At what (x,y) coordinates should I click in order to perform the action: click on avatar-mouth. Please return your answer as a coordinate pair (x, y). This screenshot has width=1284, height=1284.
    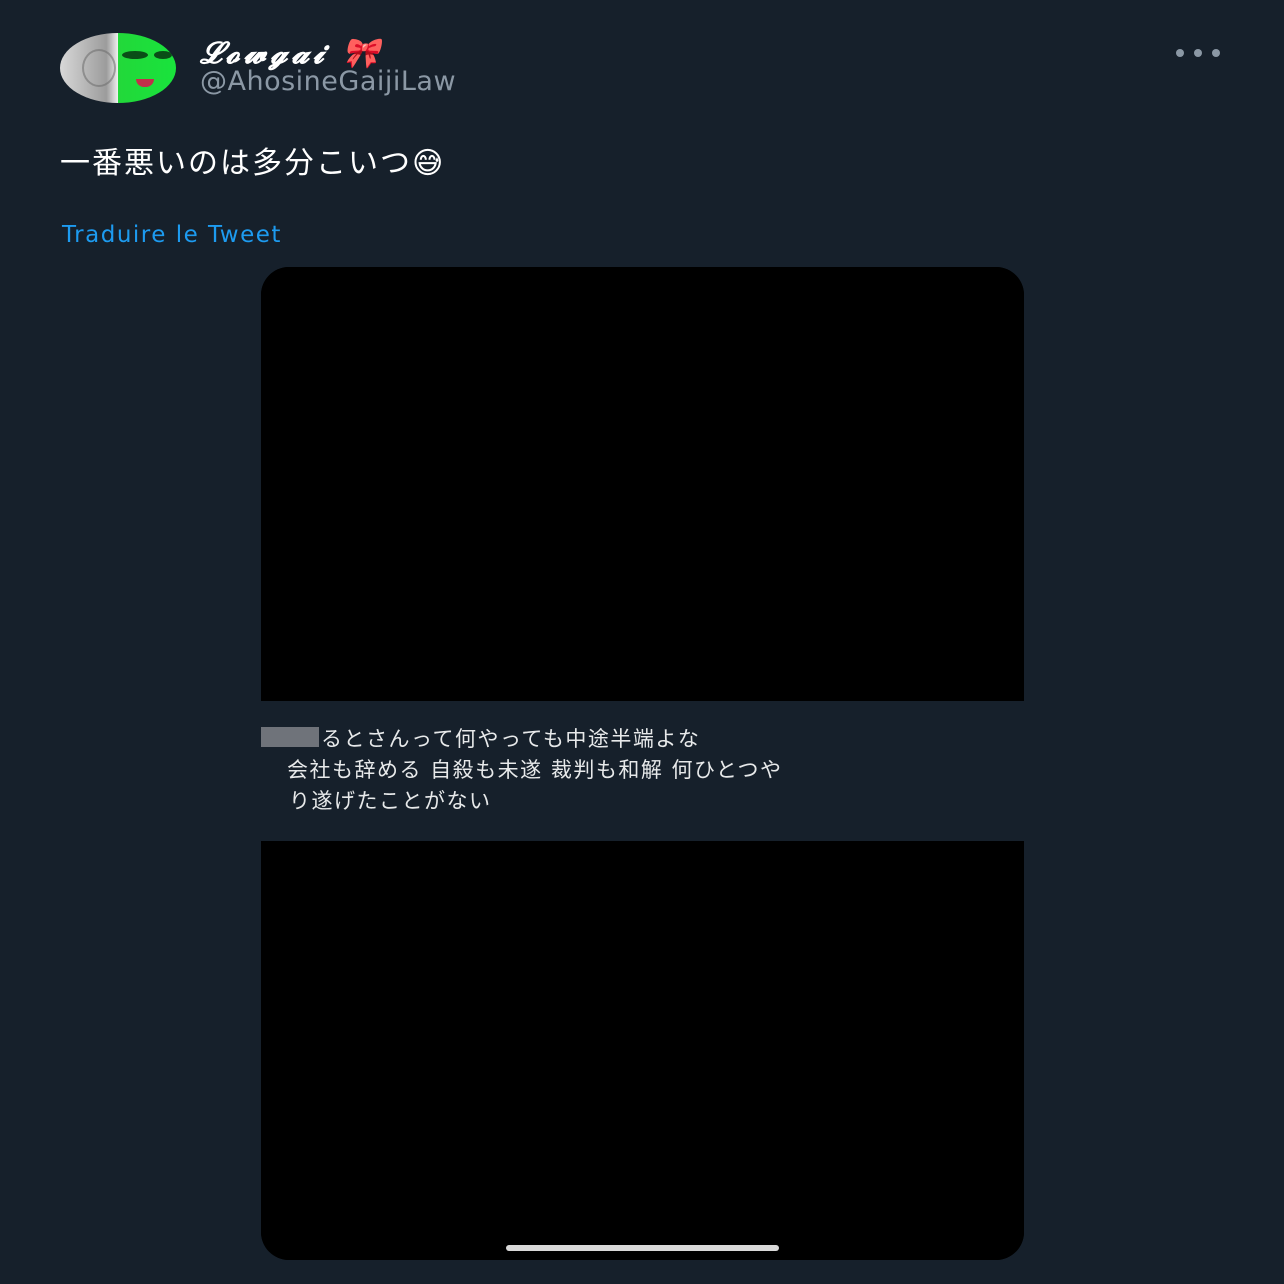
    Looking at the image, I should click on (145, 83).